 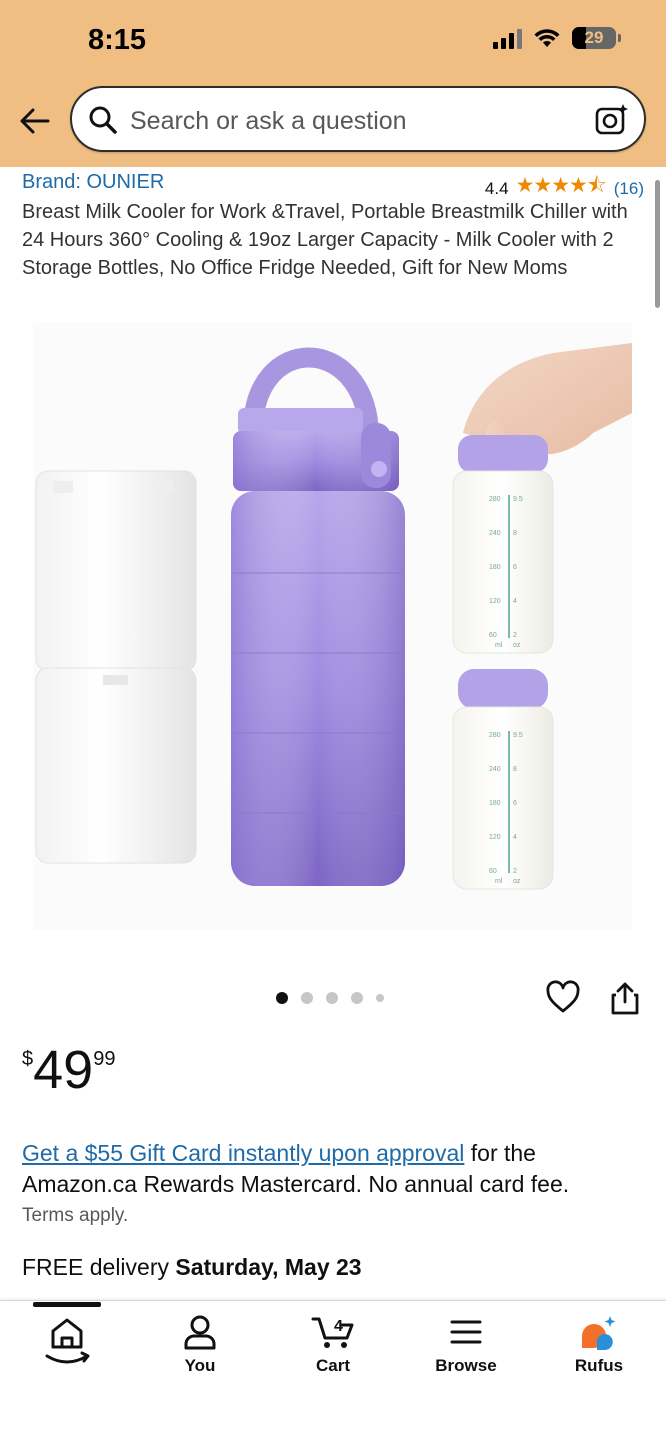 I want to click on cart-icon: 4, so click(x=332, y=1332).